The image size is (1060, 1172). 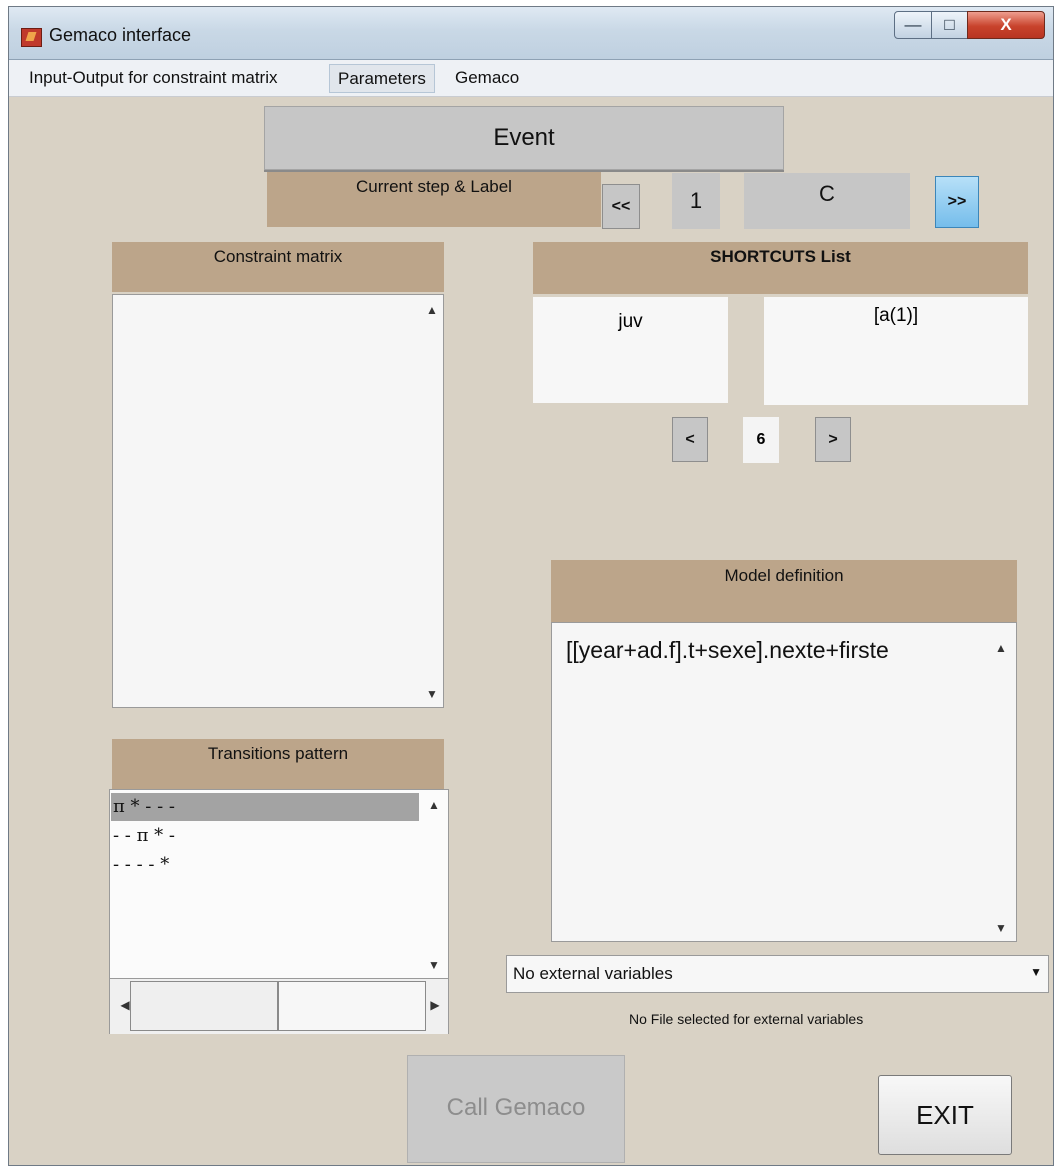 What do you see at coordinates (696, 201) in the screenshot?
I see `step-number: 1` at bounding box center [696, 201].